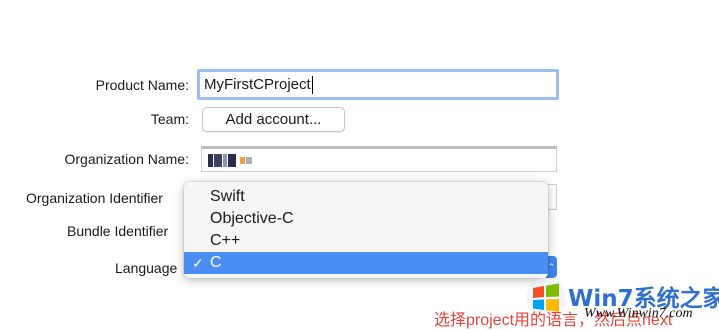 The image size is (719, 330). I want to click on team-label: Team:, so click(169, 119).